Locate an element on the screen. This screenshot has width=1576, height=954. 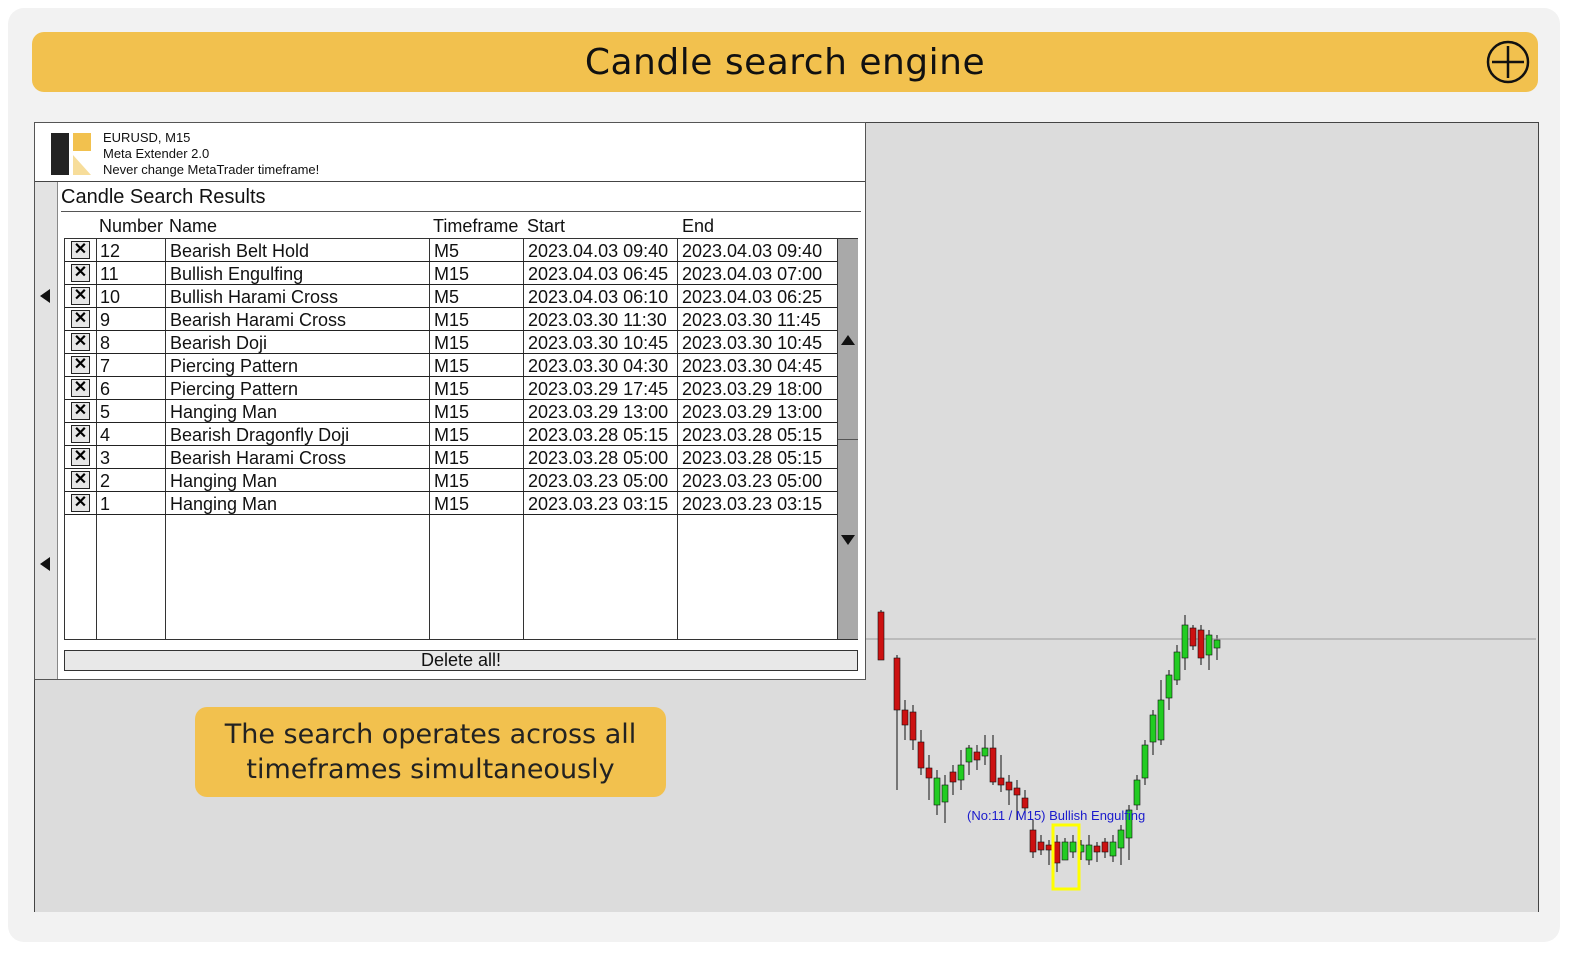
cell-end: 2023.04.03 07:00 is located at coordinates (752, 274).